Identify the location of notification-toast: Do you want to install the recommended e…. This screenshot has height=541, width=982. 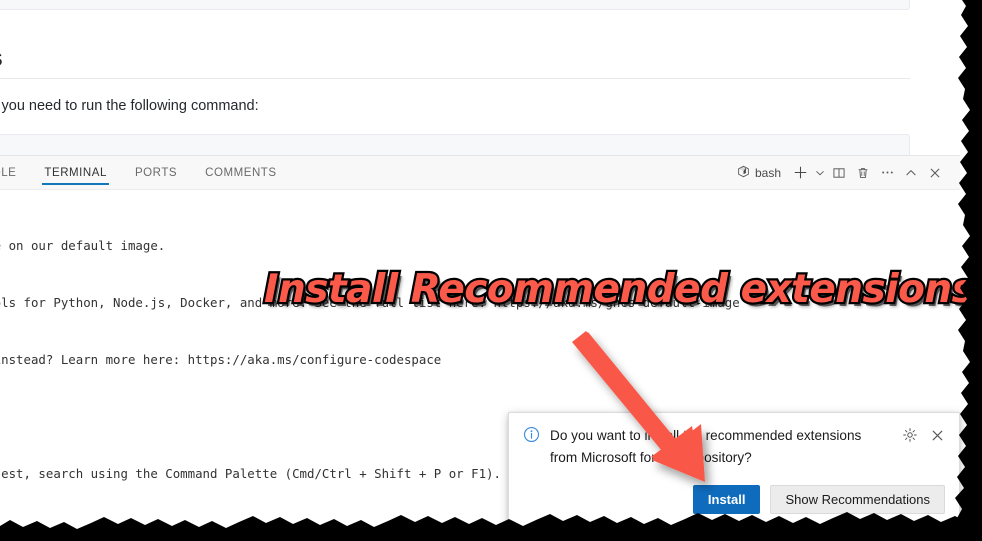
(734, 469).